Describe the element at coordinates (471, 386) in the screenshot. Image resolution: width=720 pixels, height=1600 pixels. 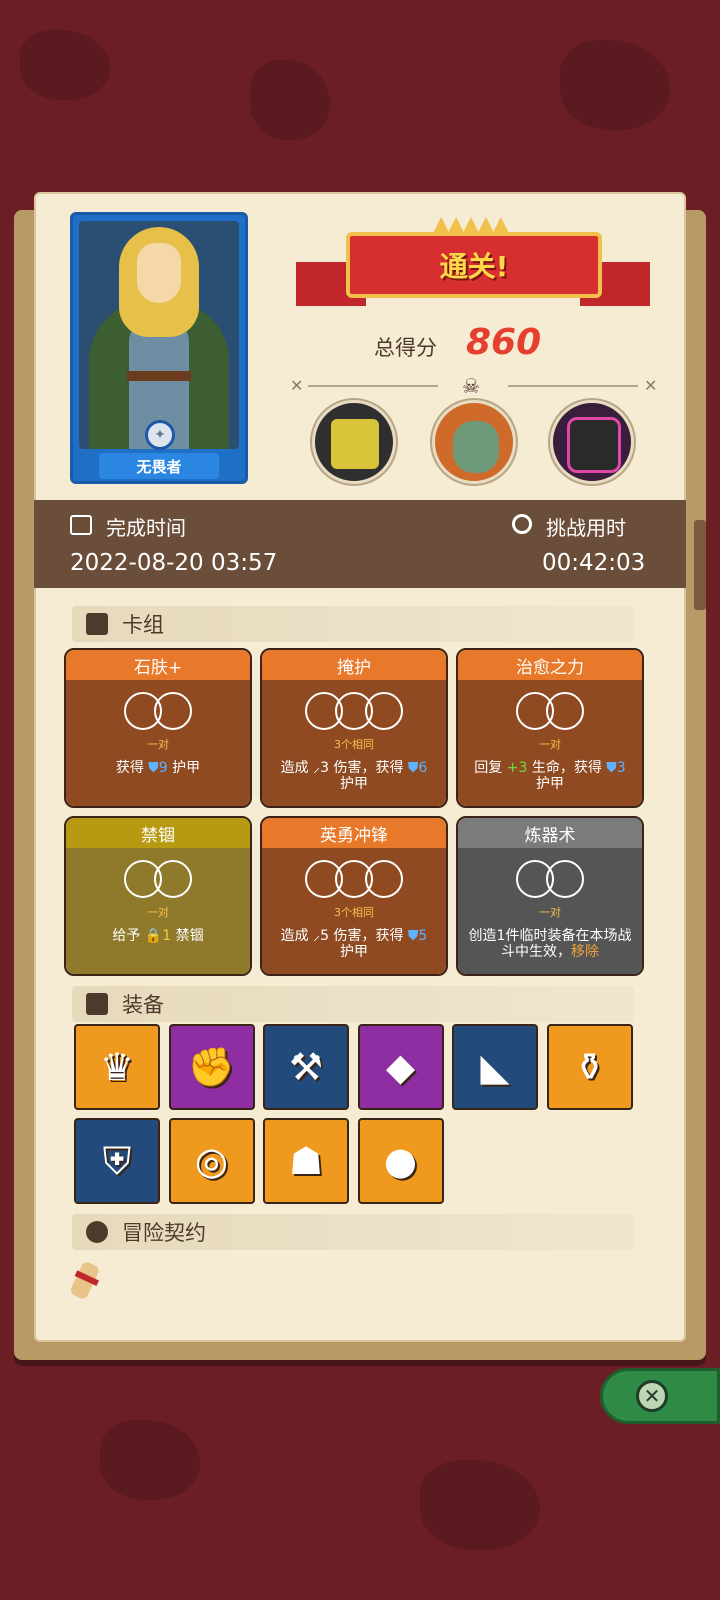
I see `skull-helmet-icon: ☠` at that location.